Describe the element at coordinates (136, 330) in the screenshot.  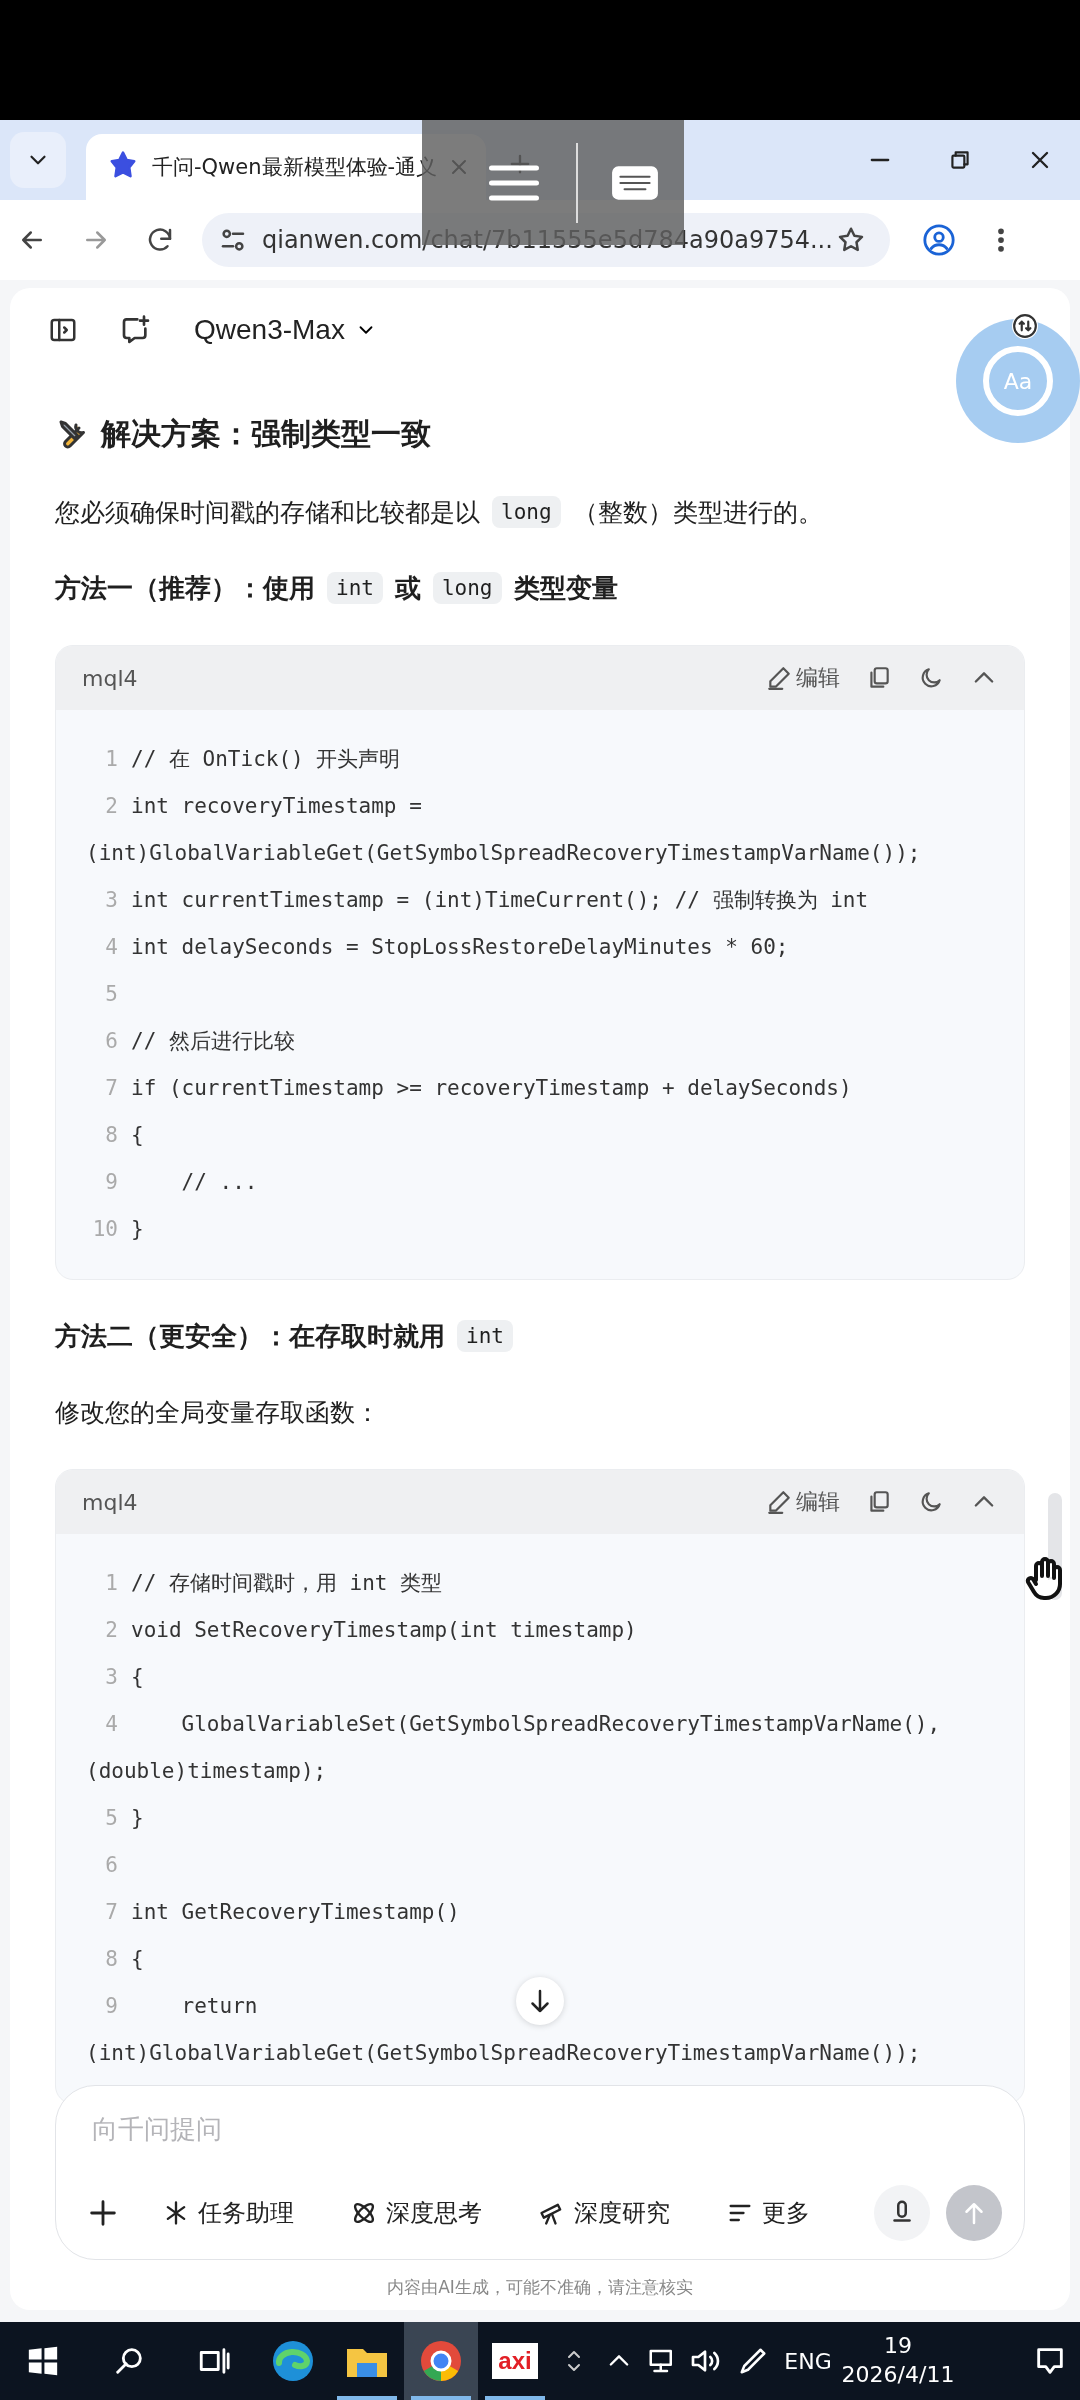
I see `new-chat-icon` at that location.